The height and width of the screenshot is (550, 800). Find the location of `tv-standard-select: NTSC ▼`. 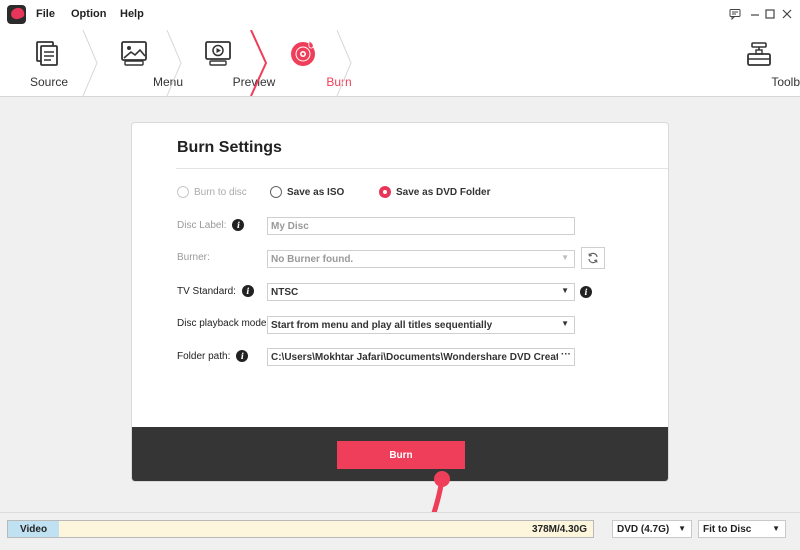

tv-standard-select: NTSC ▼ is located at coordinates (421, 292).